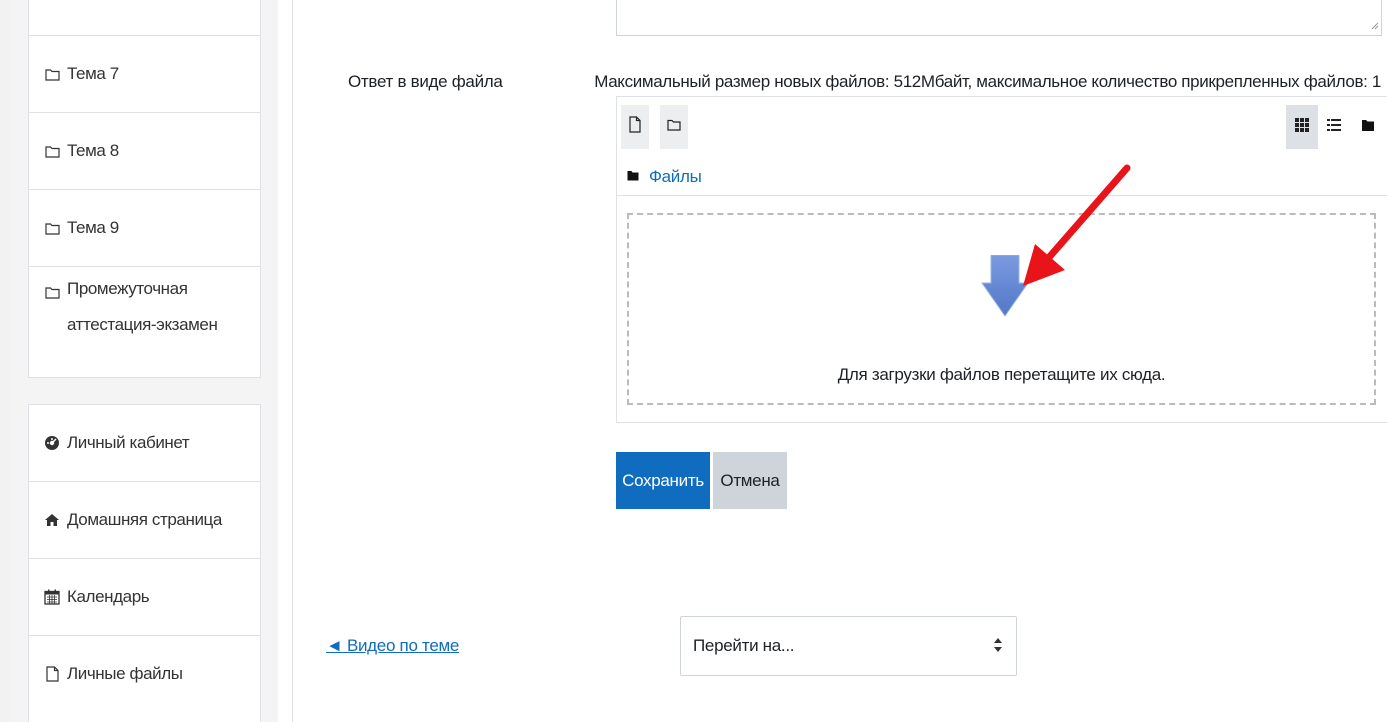 The image size is (1387, 722). I want to click on sidebar-item-label-line2: аттестация-экзамен, so click(142, 324).